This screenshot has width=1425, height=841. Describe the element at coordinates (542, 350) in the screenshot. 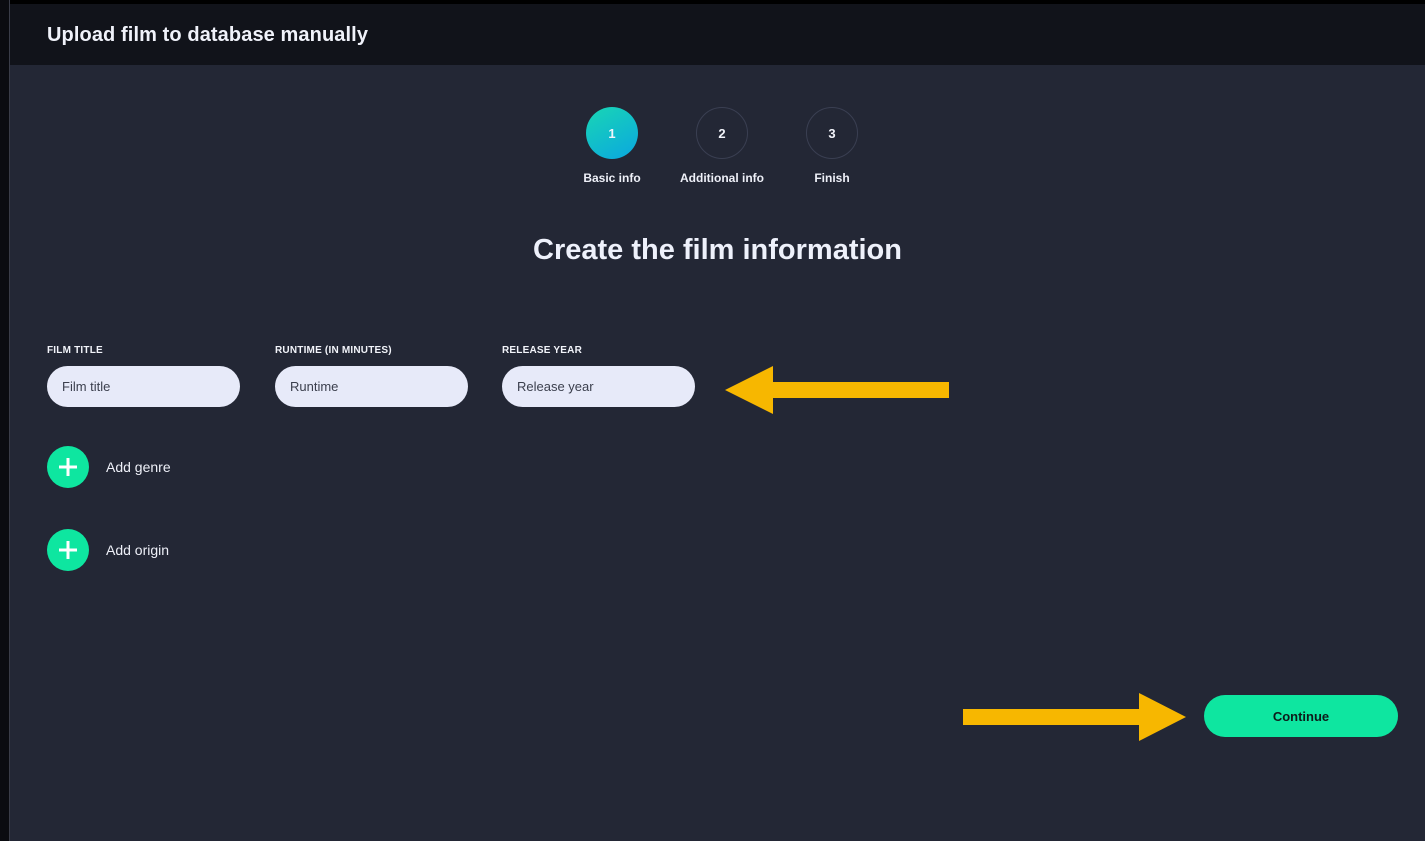

I see `release-year-label: RELEASE YEAR` at that location.